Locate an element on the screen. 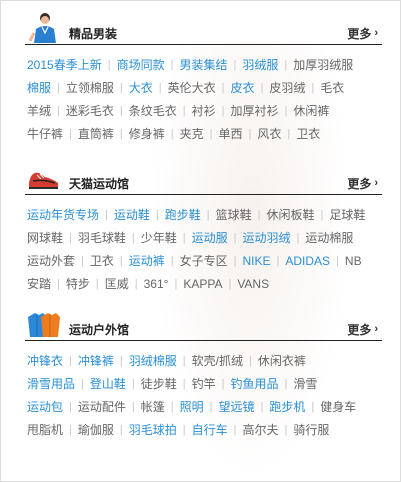 Image resolution: width=401 pixels, height=482 pixels. category-row: 网球鞋 | 羽毛球鞋 | 少年鞋 | 运动服 | 运动羽绒 | 运动棉服 is located at coordinates (213, 237).